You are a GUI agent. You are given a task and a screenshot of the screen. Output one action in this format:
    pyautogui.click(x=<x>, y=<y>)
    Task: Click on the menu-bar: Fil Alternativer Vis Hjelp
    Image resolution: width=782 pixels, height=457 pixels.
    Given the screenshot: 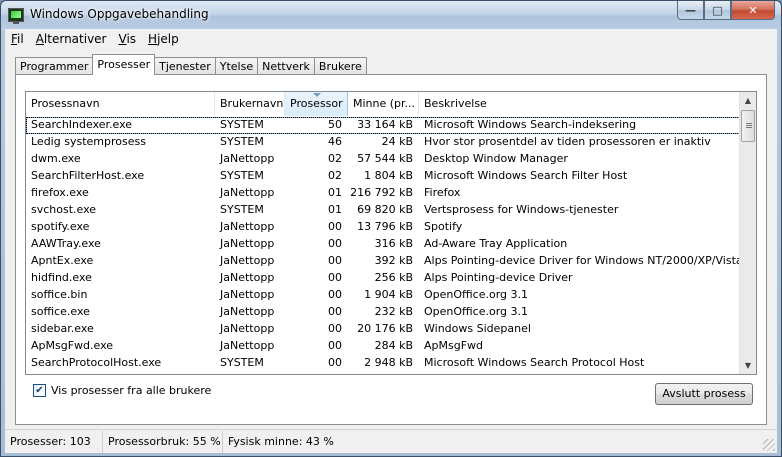 What is the action you would take?
    pyautogui.click(x=391, y=39)
    